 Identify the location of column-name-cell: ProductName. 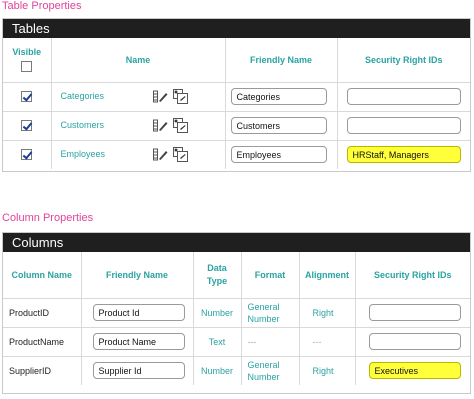
(42, 342).